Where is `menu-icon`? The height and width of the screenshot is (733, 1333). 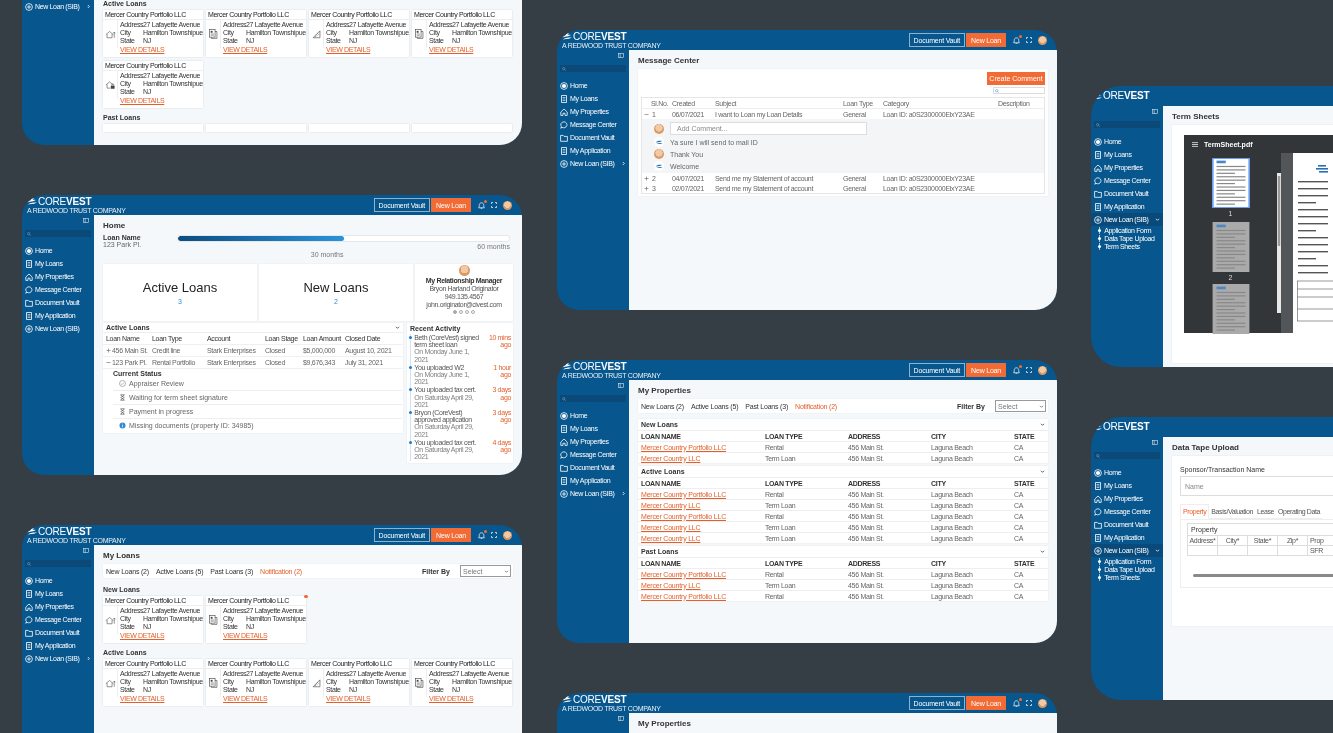 menu-icon is located at coordinates (1195, 144).